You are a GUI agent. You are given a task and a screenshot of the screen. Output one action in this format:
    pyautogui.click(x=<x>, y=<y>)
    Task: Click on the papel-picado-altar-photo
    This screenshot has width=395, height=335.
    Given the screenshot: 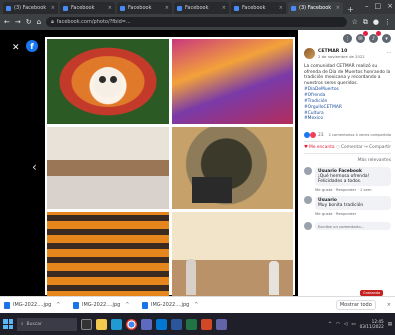 What is the action you would take?
    pyautogui.click(x=232, y=81)
    